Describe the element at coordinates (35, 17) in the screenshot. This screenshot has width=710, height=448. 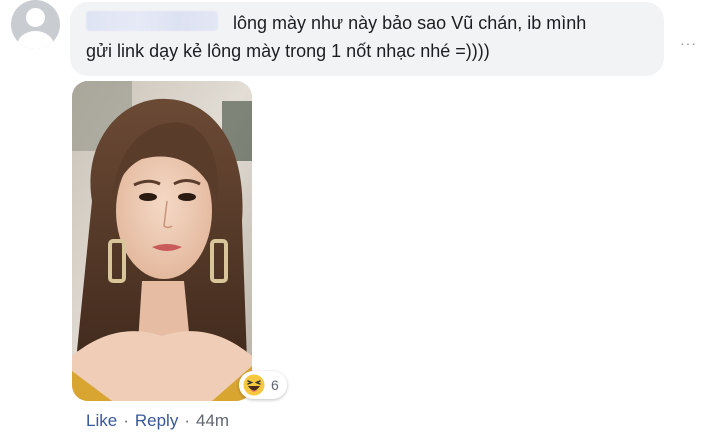
I see `avatar-head-icon` at that location.